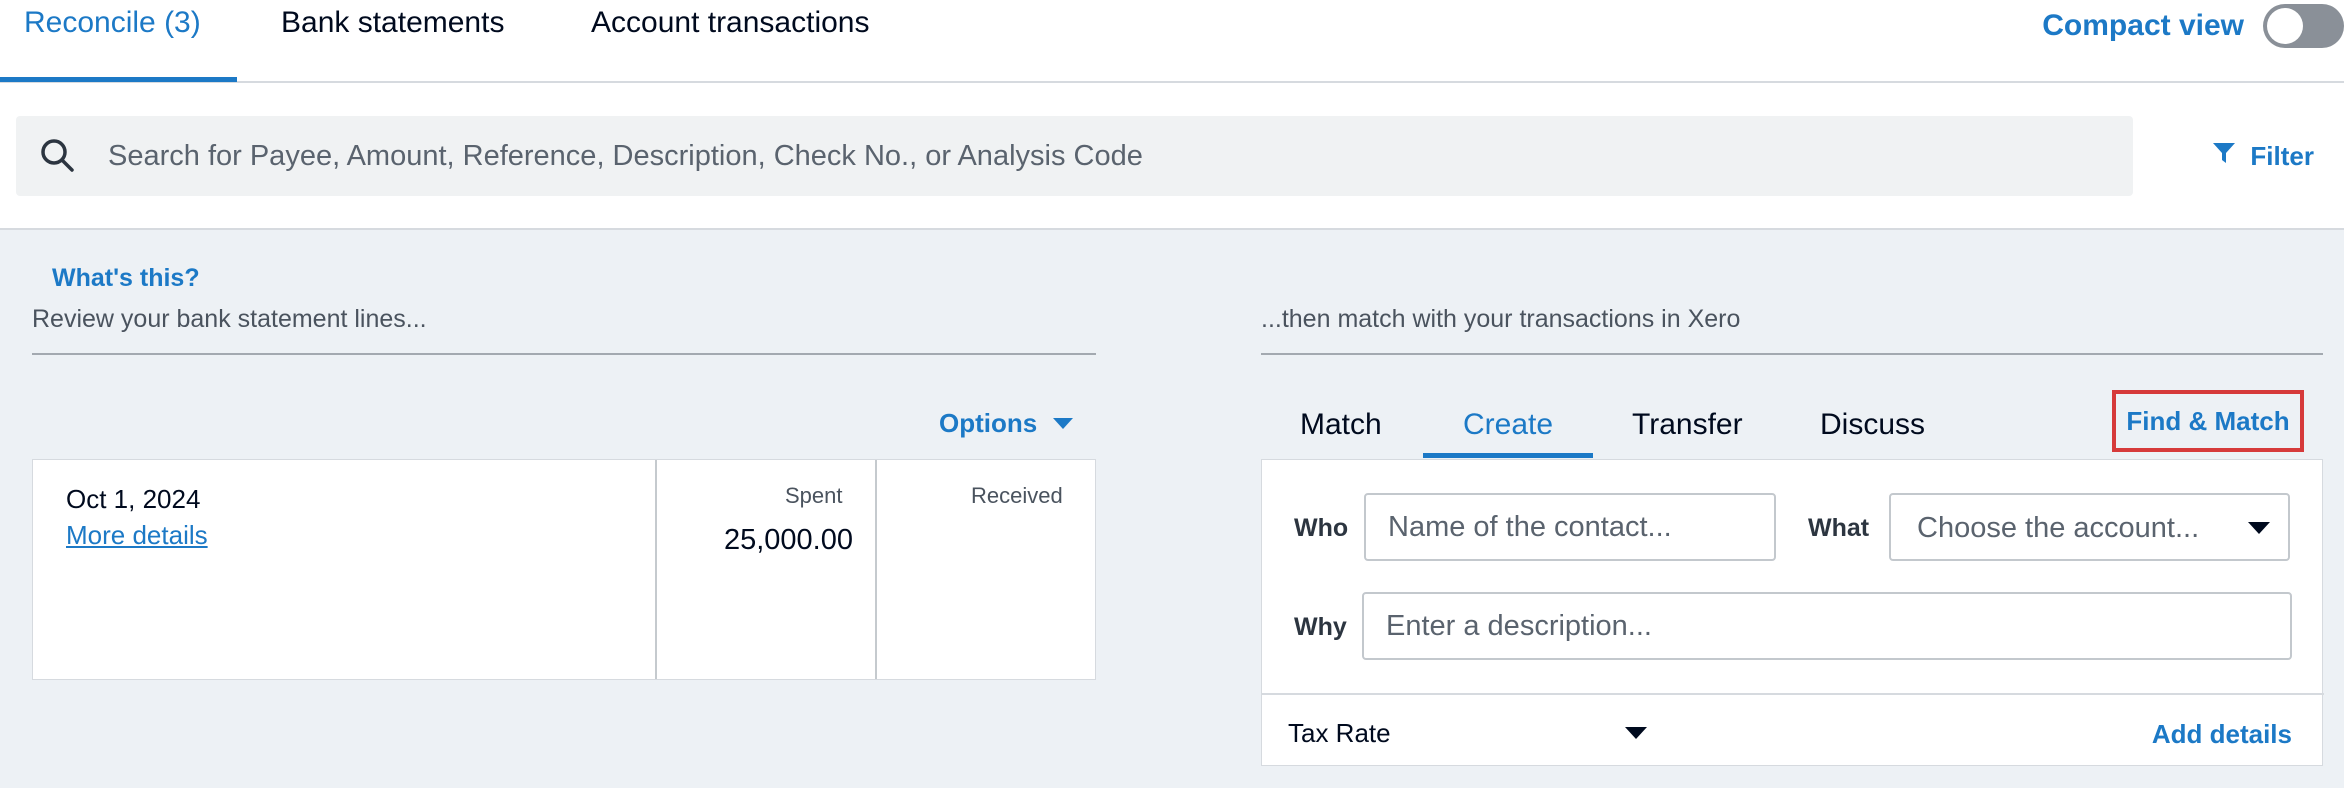  I want to click on statement-date: Oct 1, 2024, so click(133, 499).